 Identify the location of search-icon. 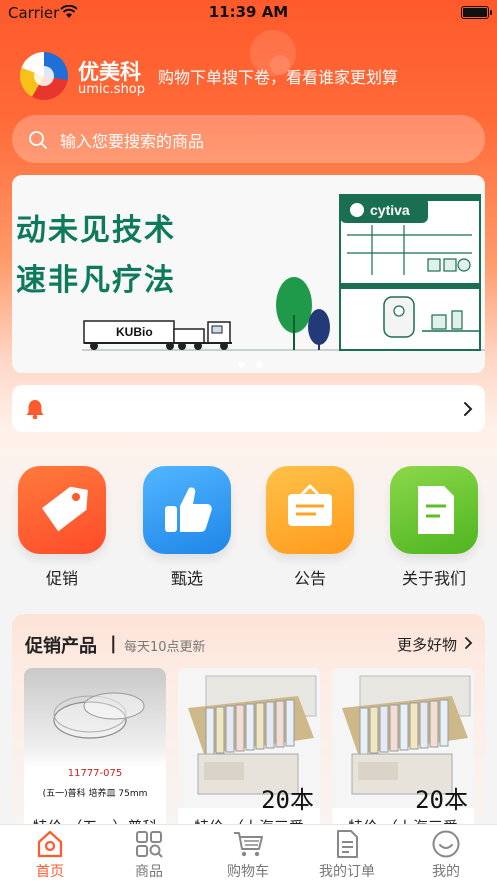
(38, 140).